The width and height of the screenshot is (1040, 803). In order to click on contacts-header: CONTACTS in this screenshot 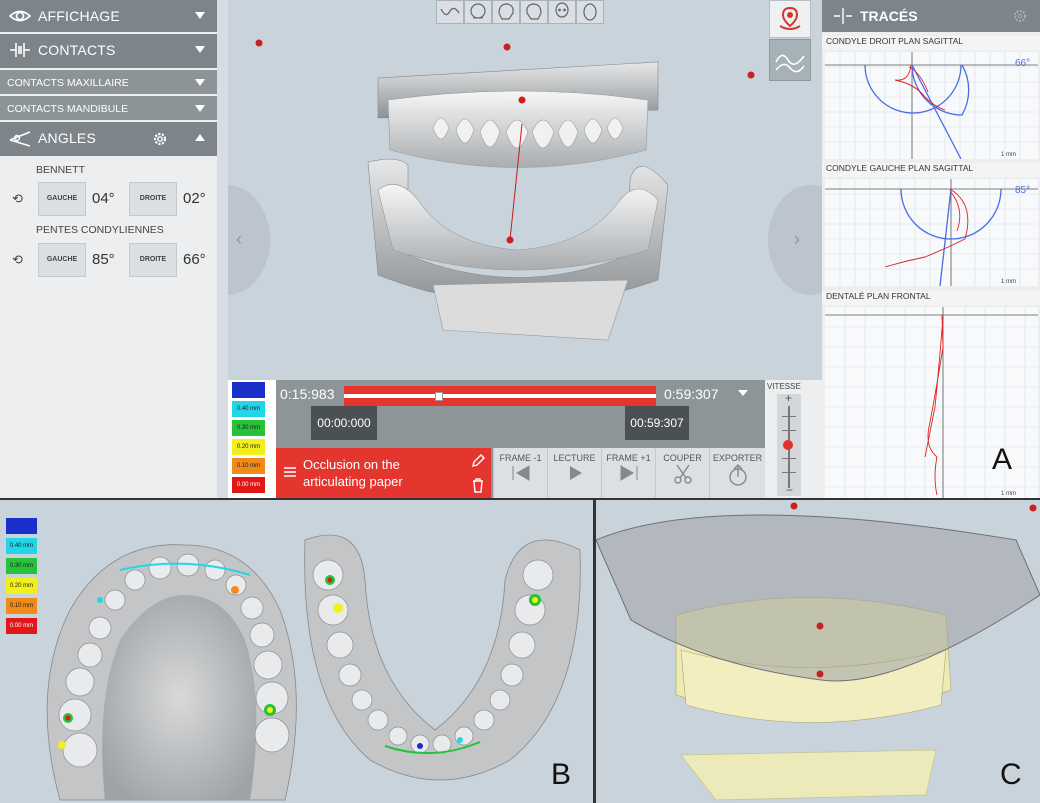, I will do `click(108, 51)`.